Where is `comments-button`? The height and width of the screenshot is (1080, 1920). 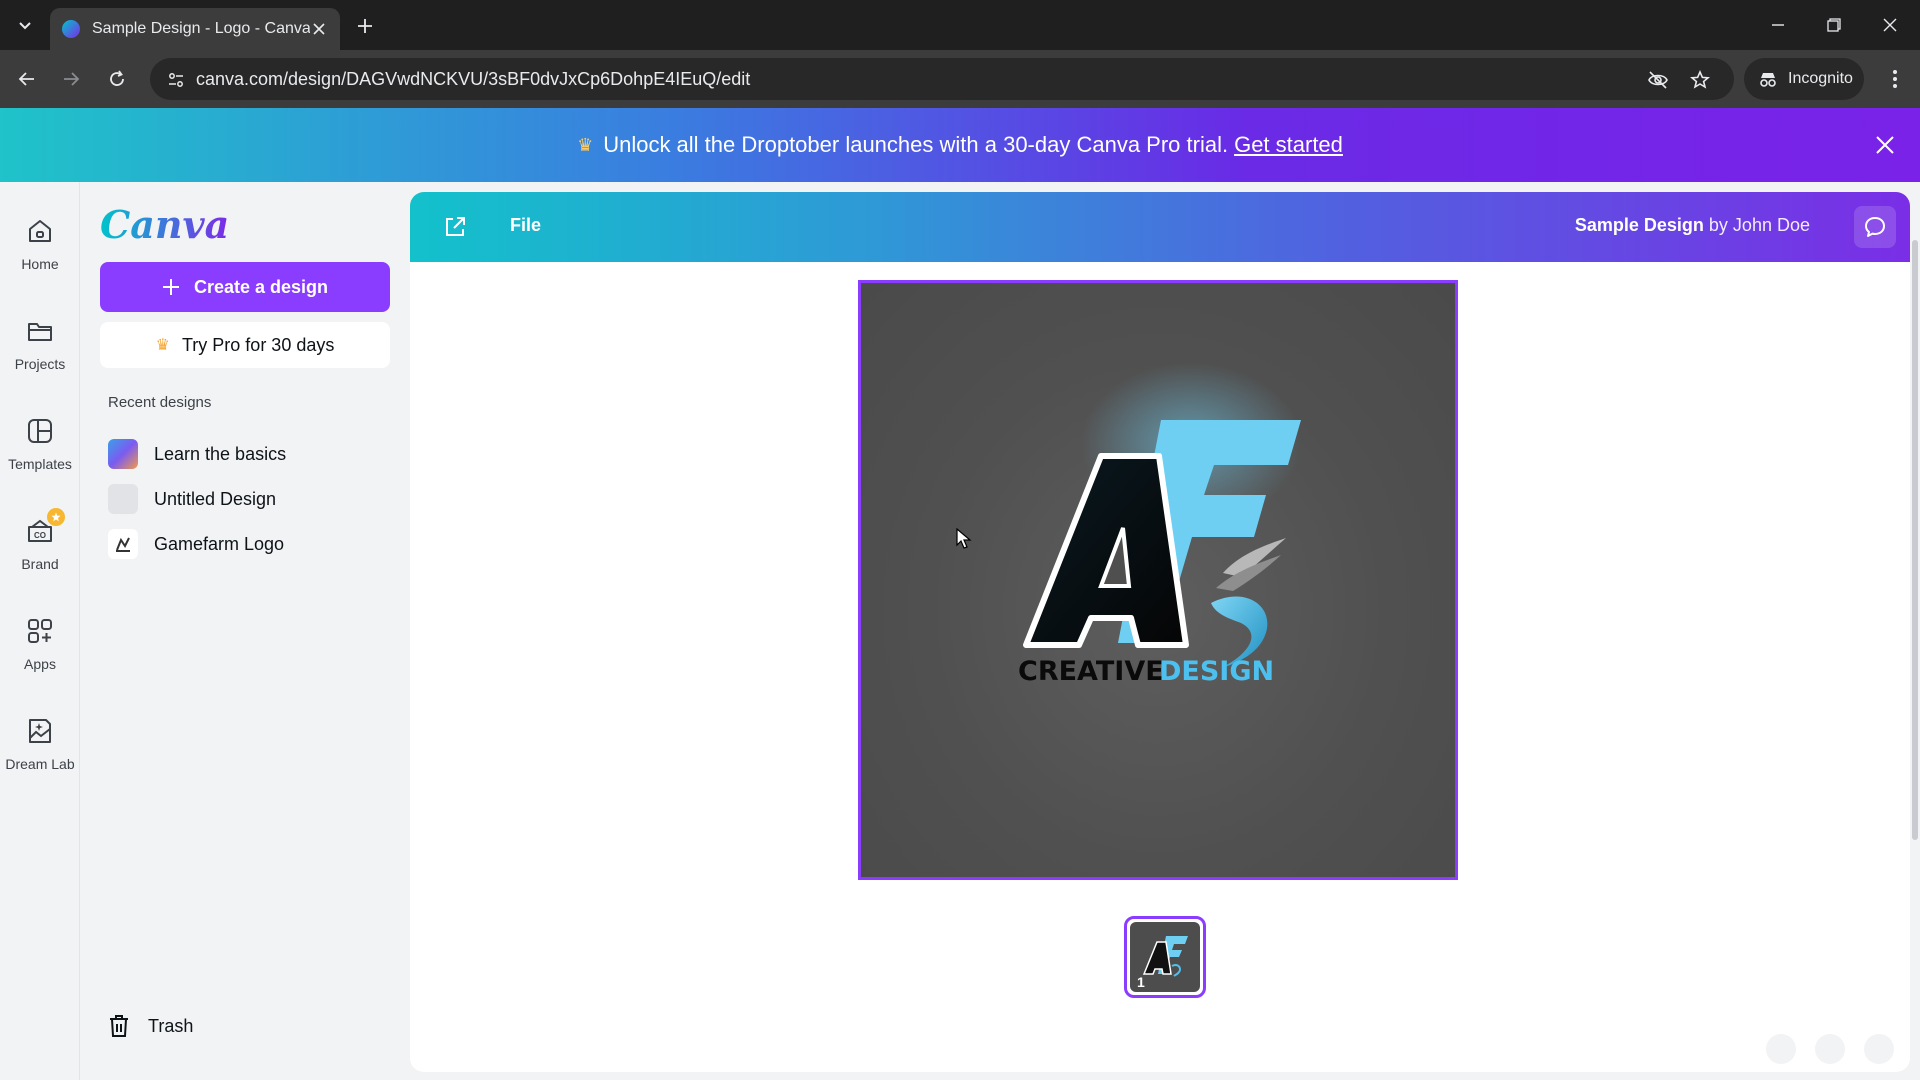 comments-button is located at coordinates (1875, 227).